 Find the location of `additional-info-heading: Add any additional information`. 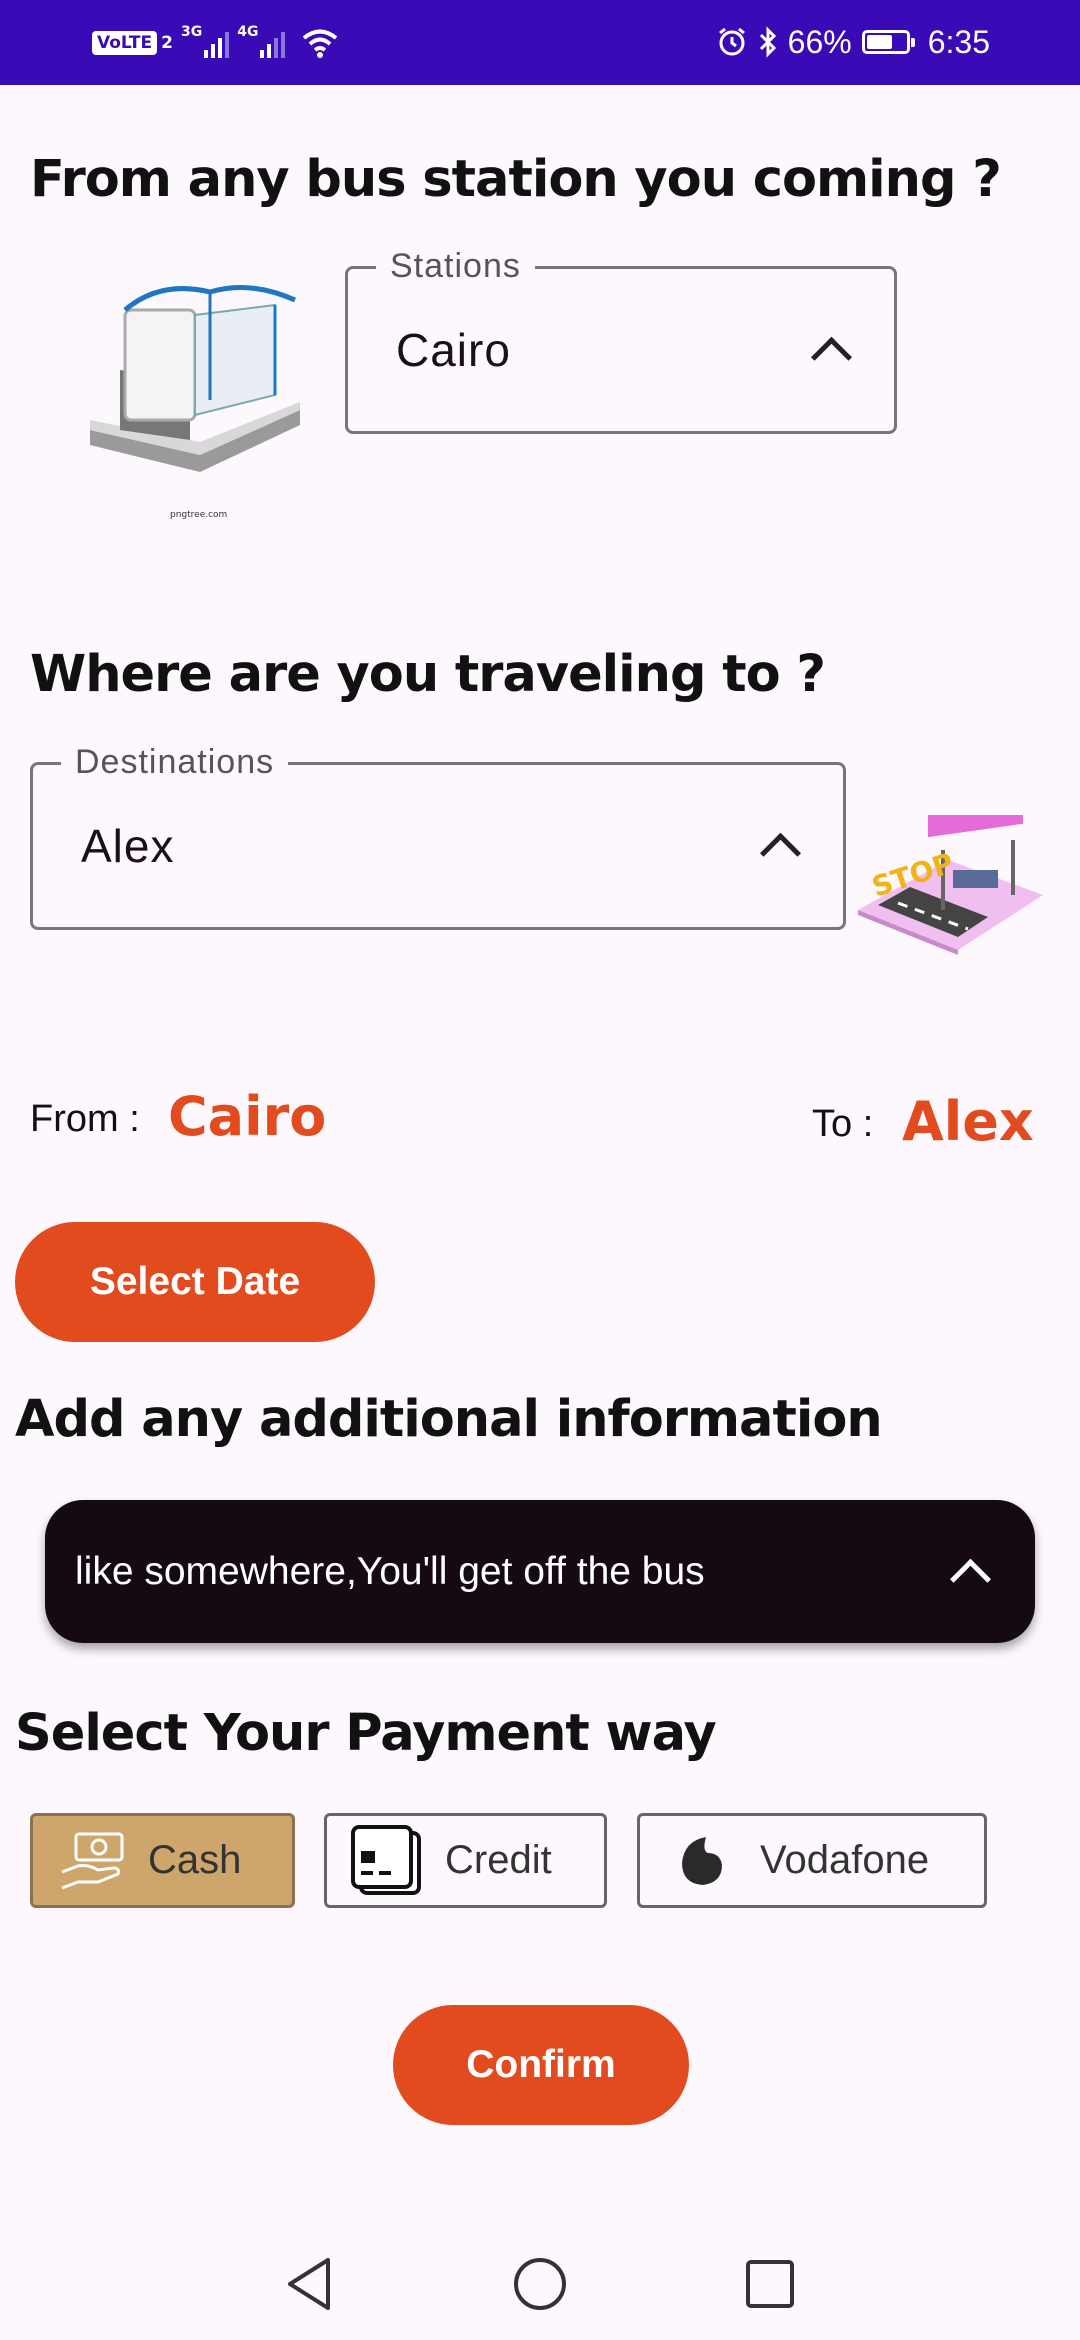

additional-info-heading: Add any additional information is located at coordinates (449, 1419).